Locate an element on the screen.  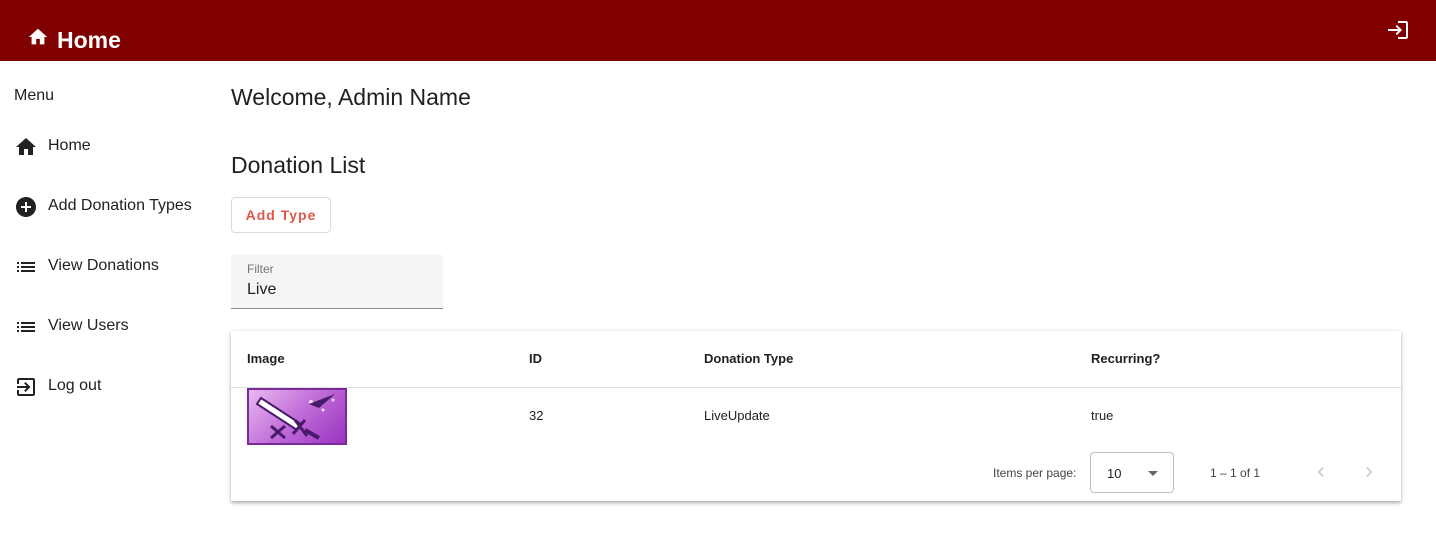
logout-icon is located at coordinates (26, 387).